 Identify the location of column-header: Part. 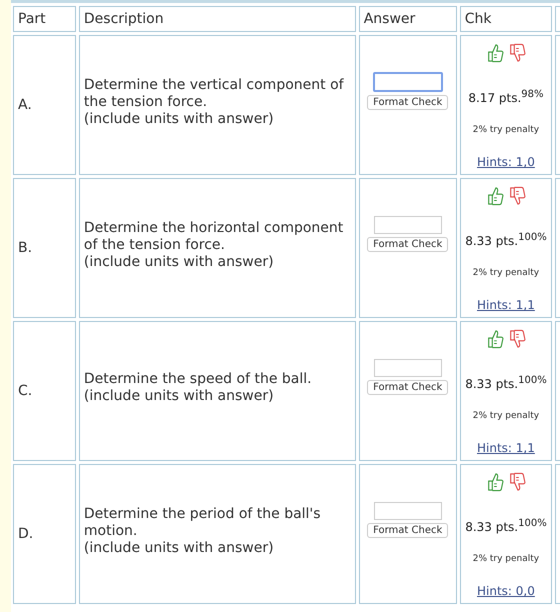
(44, 19).